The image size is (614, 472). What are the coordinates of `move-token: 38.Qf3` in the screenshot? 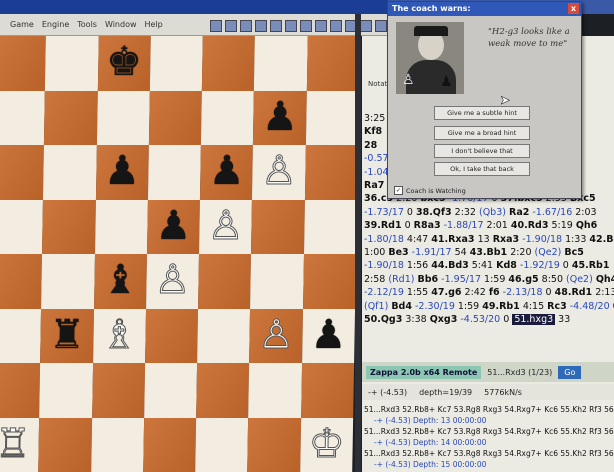 It's located at (434, 212).